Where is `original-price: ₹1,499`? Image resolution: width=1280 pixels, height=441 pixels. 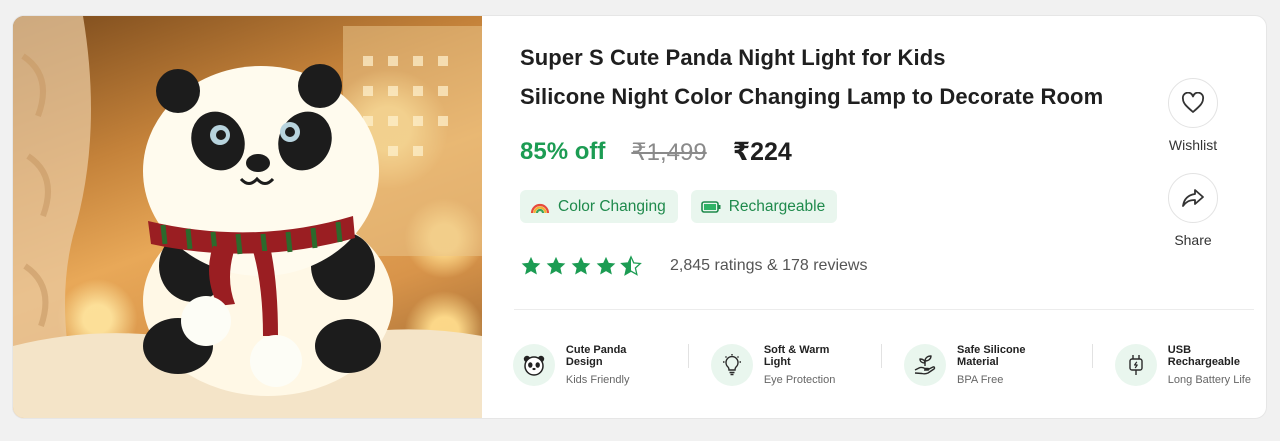
original-price: ₹1,499 is located at coordinates (669, 152).